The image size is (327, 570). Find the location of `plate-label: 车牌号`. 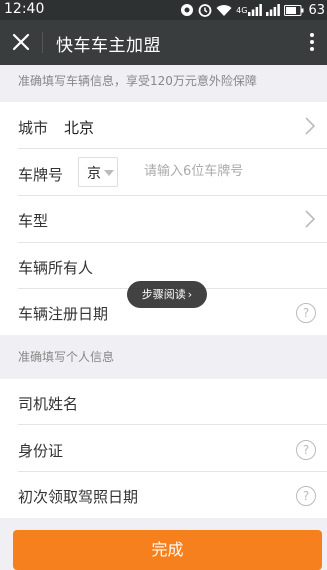

plate-label: 车牌号 is located at coordinates (41, 175).